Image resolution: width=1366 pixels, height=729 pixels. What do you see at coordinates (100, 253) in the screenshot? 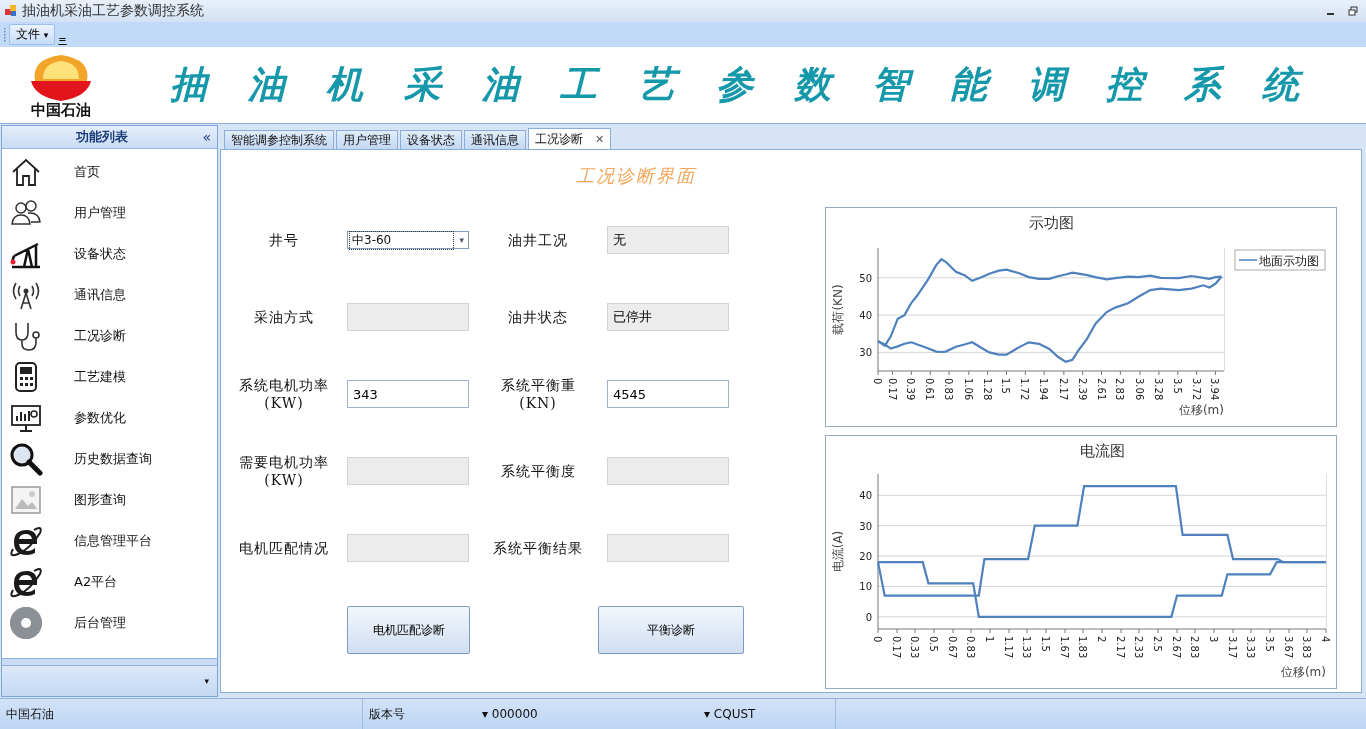
I see `sidebar-label: 设备状态` at bounding box center [100, 253].